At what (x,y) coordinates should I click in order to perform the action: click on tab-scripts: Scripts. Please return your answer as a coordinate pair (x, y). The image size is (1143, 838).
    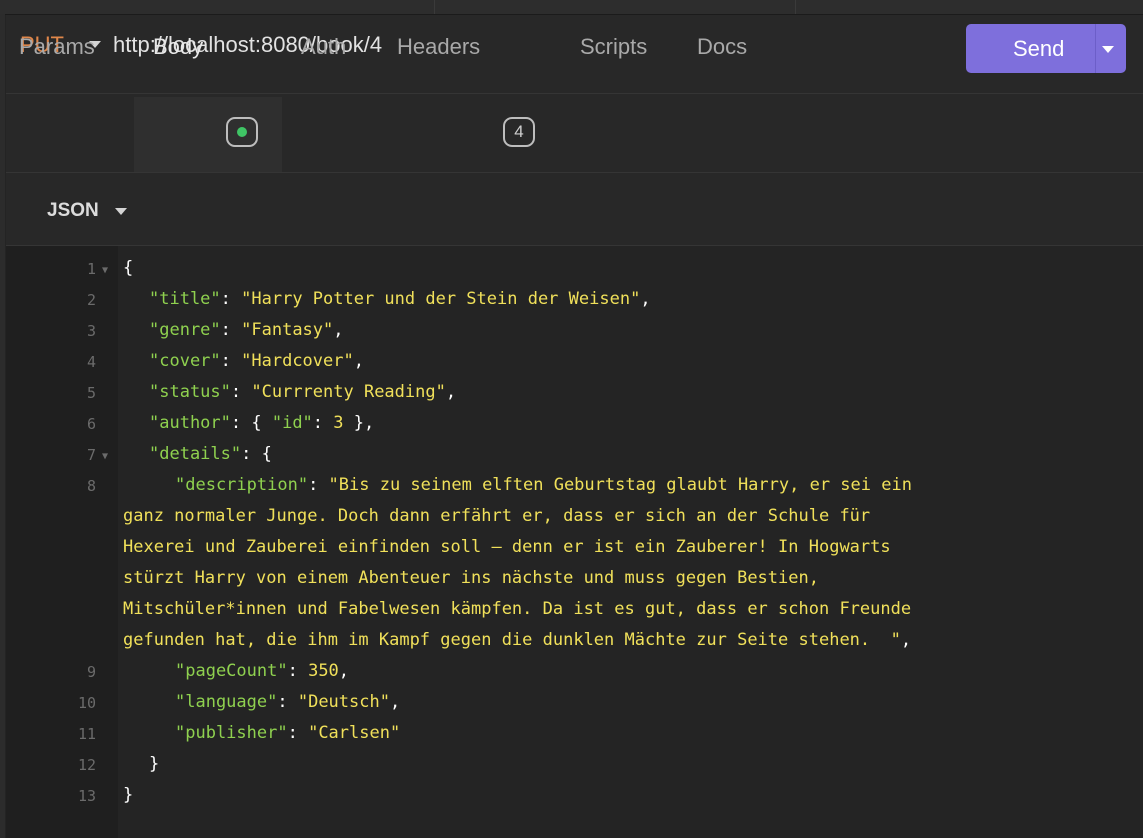
    Looking at the image, I should click on (613, 47).